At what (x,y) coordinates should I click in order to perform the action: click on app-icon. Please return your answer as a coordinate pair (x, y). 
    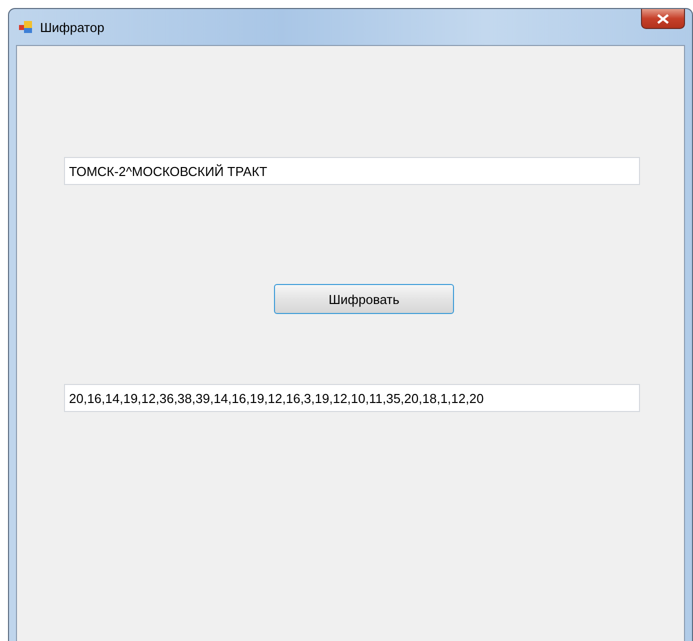
    Looking at the image, I should click on (26, 27).